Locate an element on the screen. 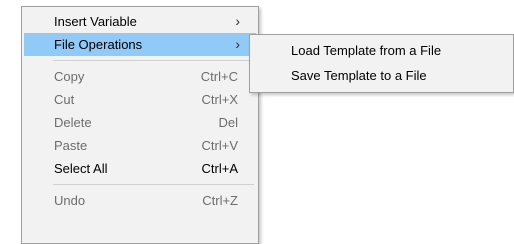 This screenshot has height=244, width=514. menu-item-cut: Cut Ctrl+X is located at coordinates (140, 99).